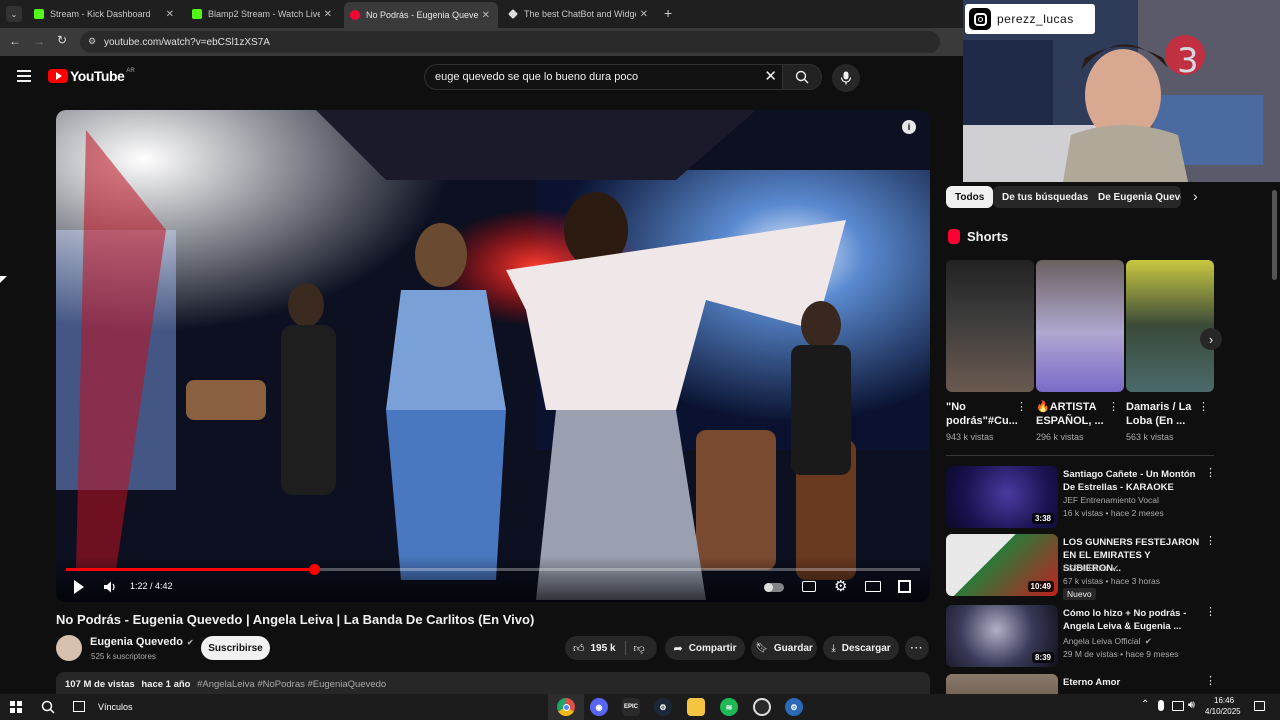  I want to click on search-button, so click(802, 77).